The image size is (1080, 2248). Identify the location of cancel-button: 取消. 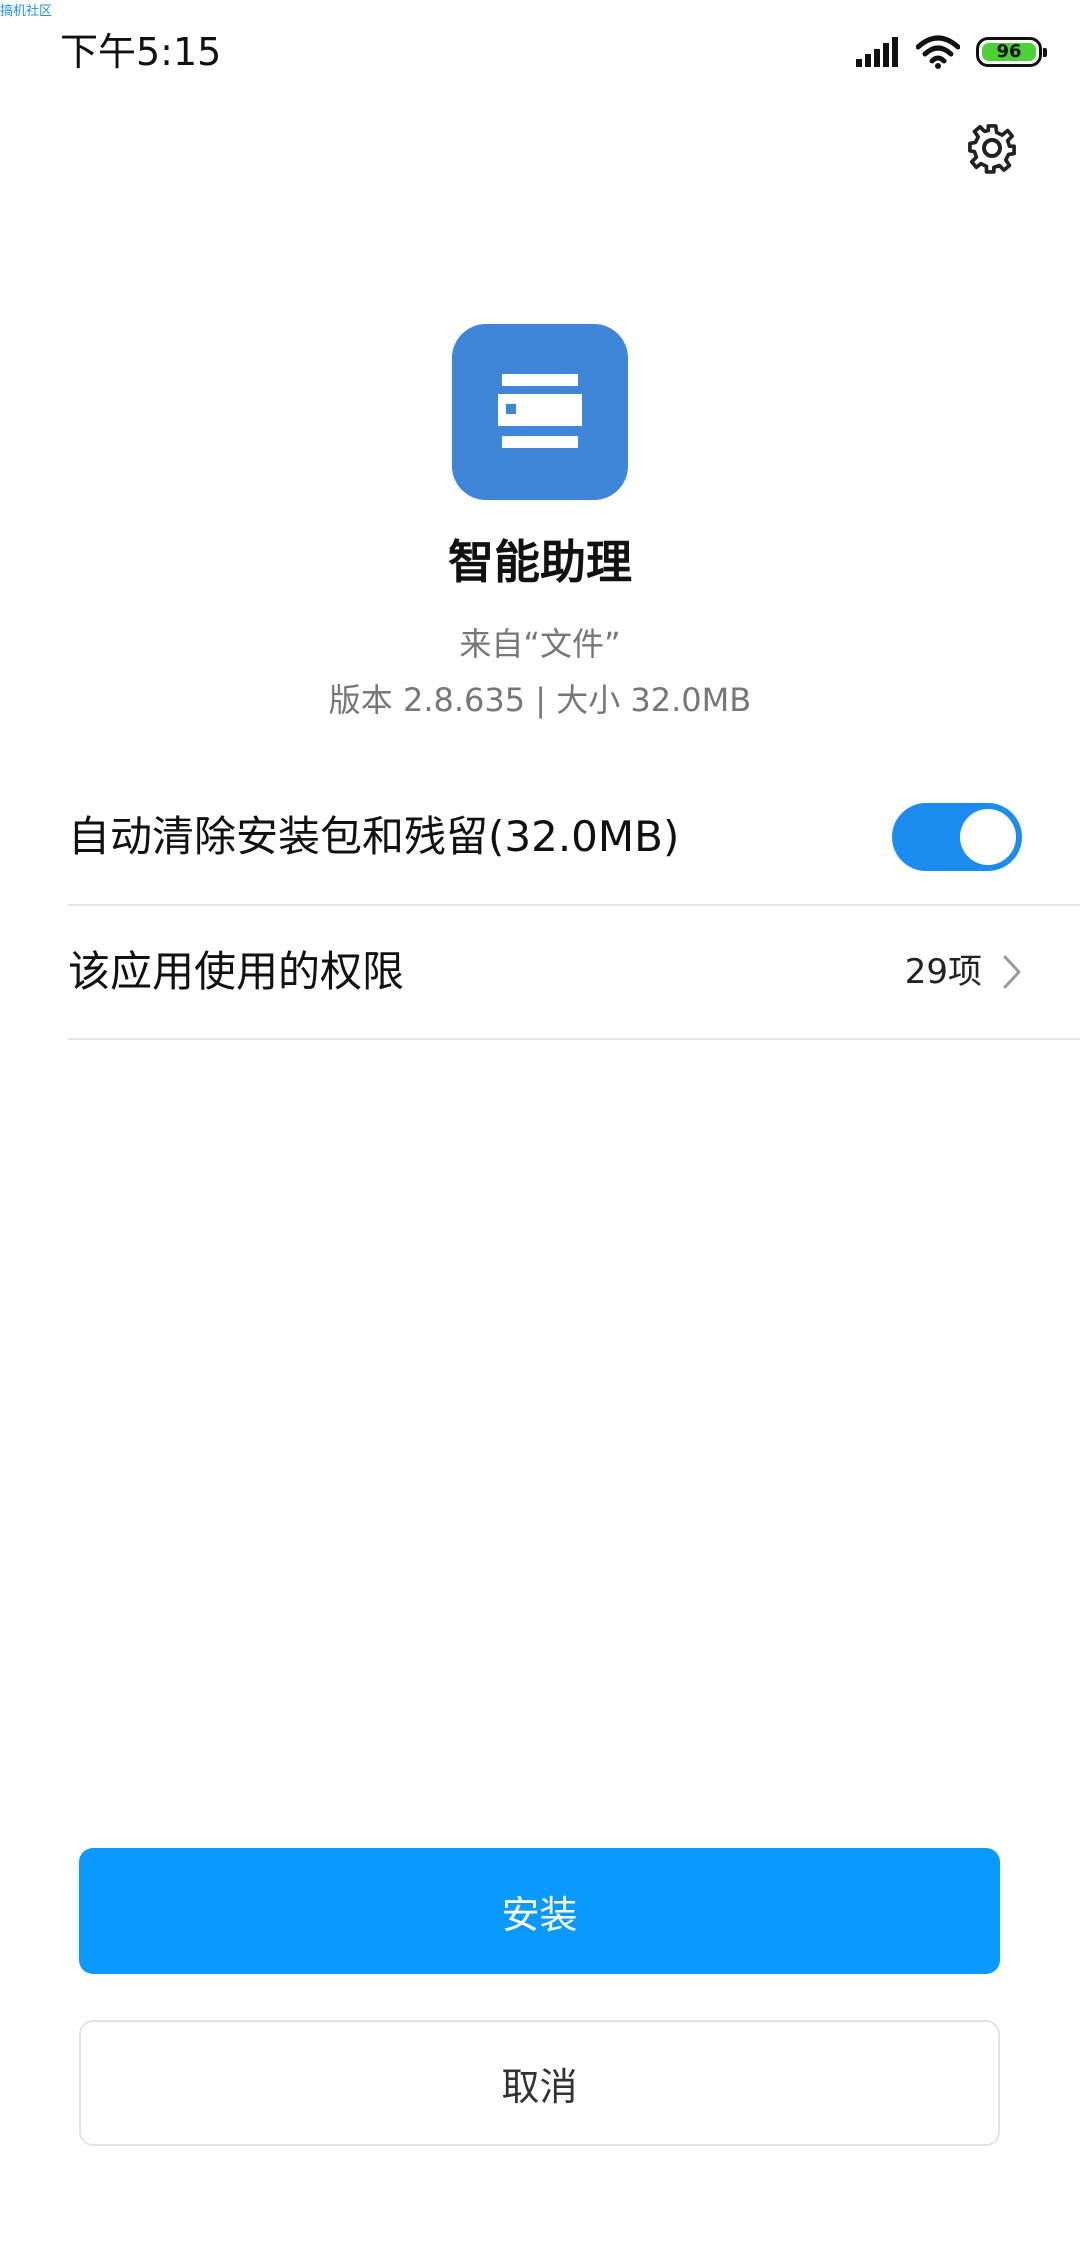
(539, 2083).